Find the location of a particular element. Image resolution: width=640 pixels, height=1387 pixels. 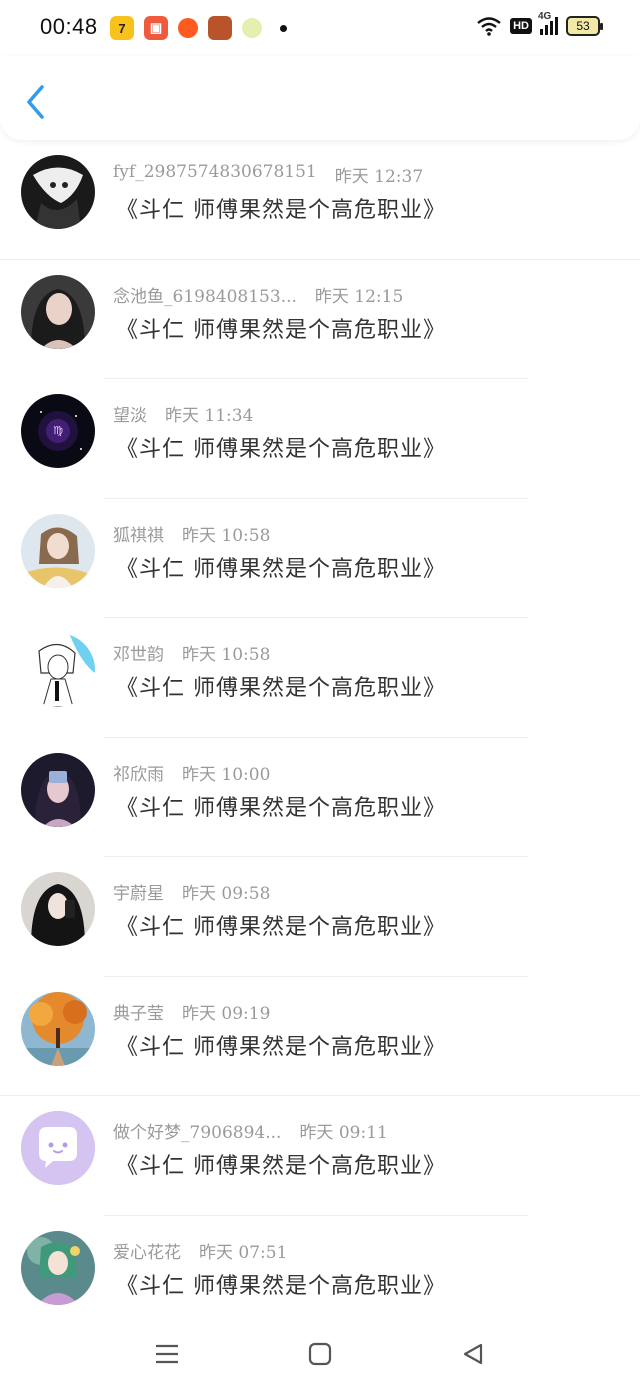

battery-icon: 53 is located at coordinates (584, 26).